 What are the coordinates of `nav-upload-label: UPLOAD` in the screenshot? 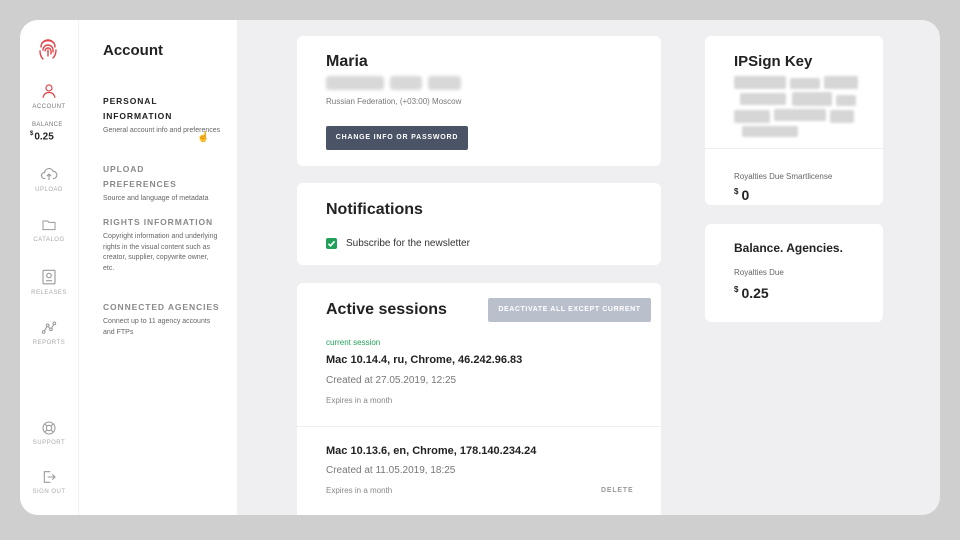 It's located at (49, 190).